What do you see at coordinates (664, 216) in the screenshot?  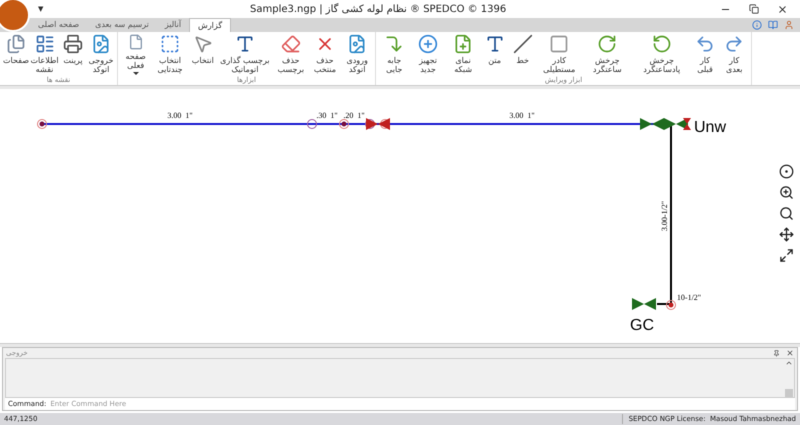 I see `pipe-label: 3.00-1/2"` at bounding box center [664, 216].